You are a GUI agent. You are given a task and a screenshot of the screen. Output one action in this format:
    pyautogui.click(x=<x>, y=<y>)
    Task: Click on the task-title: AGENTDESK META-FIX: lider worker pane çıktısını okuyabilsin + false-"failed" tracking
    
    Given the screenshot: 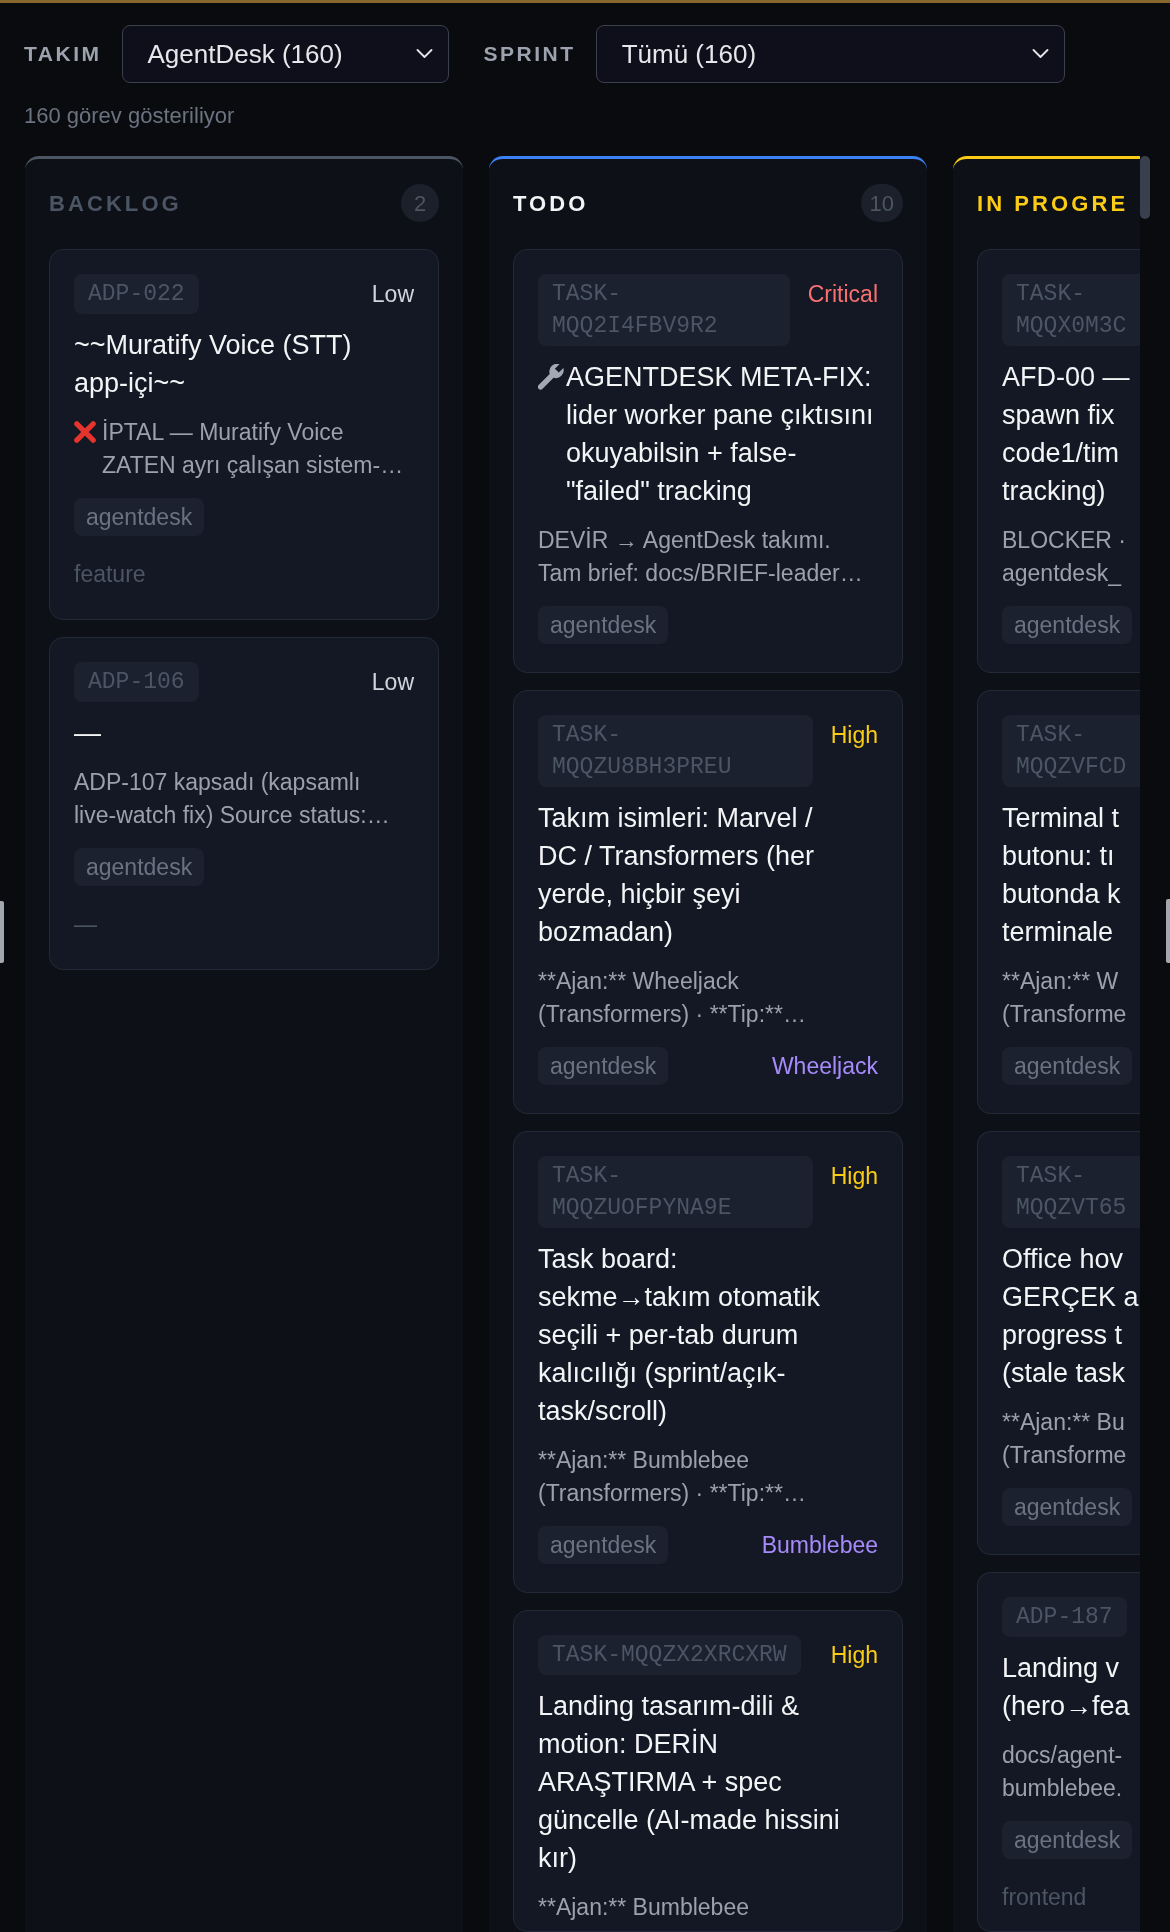 What is the action you would take?
    pyautogui.click(x=720, y=434)
    